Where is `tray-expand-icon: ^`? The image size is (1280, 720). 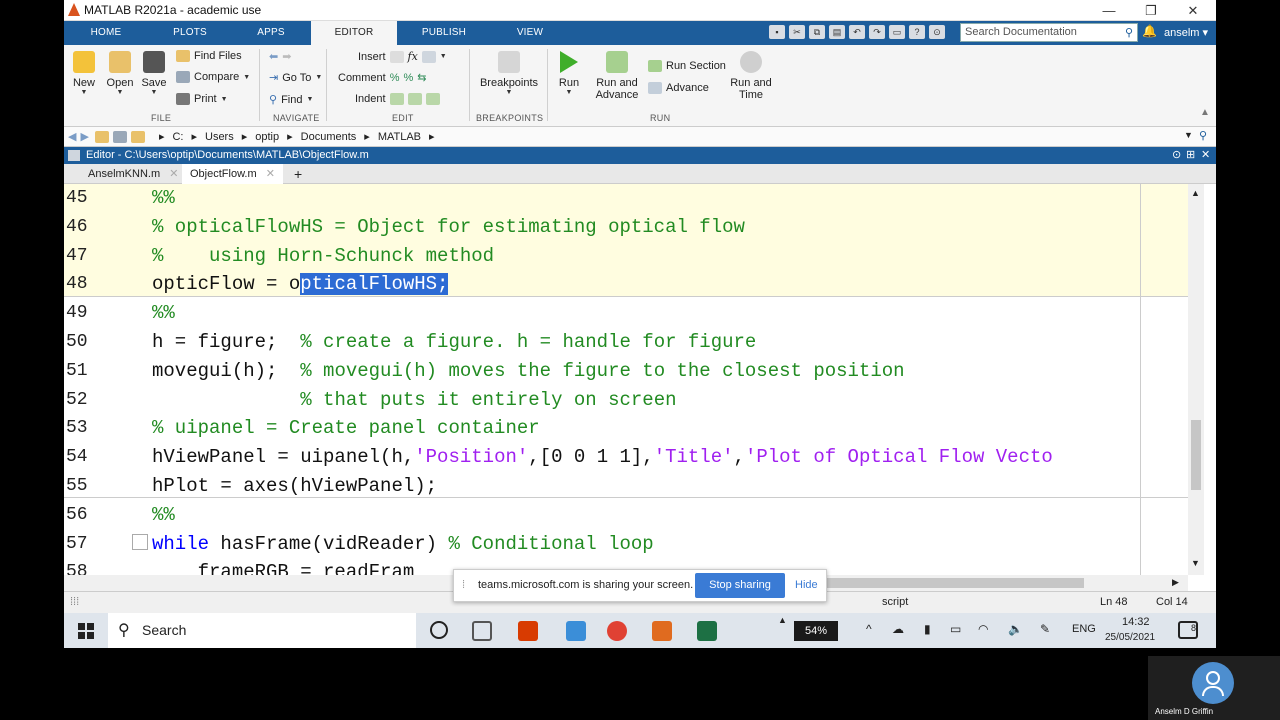 tray-expand-icon: ^ is located at coordinates (869, 629).